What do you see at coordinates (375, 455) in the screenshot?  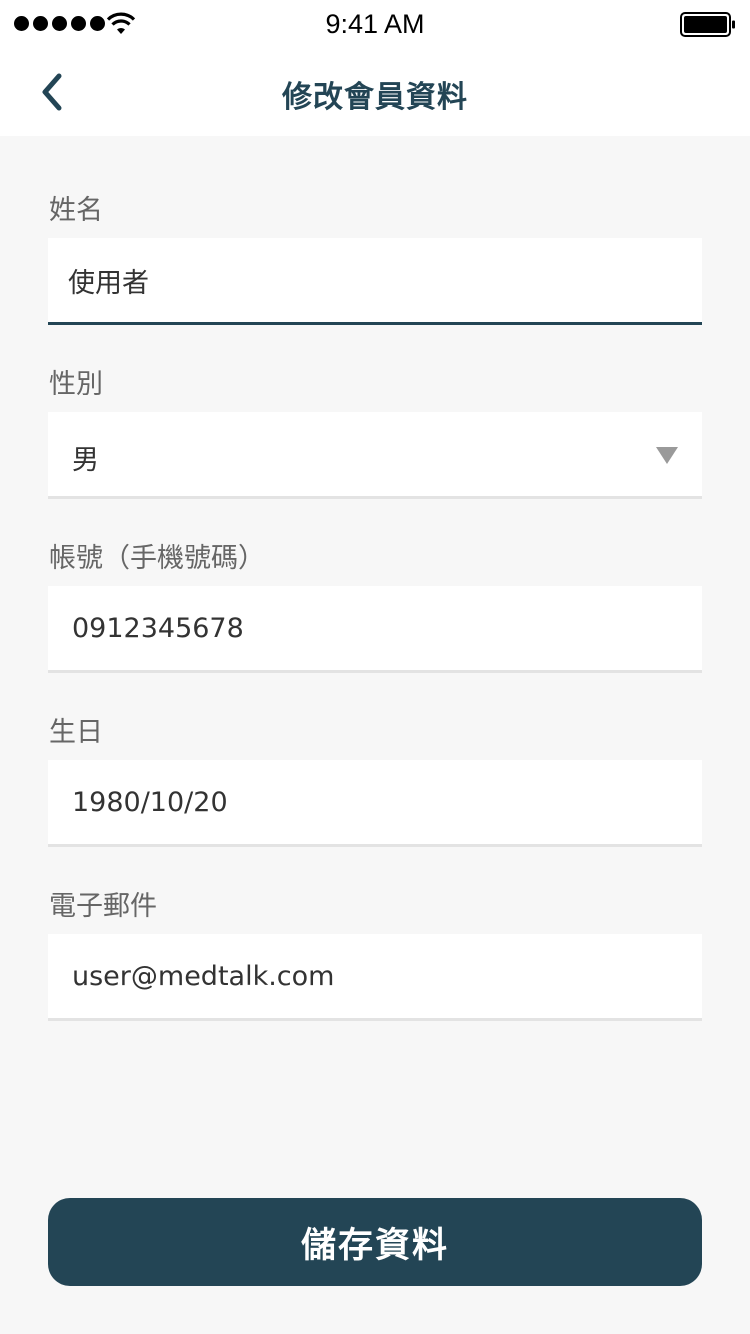 I see `gender-select: 男` at bounding box center [375, 455].